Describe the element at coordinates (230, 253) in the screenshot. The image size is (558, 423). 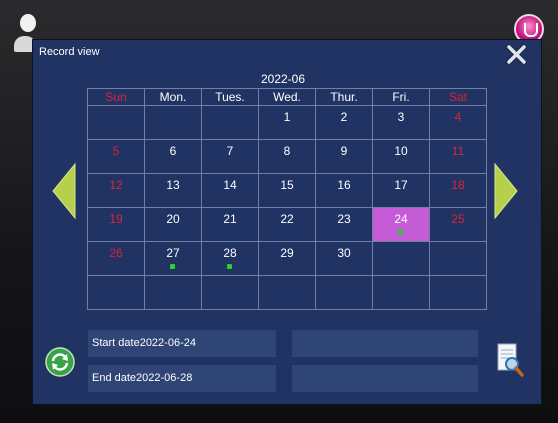
I see `day-number: 28` at that location.